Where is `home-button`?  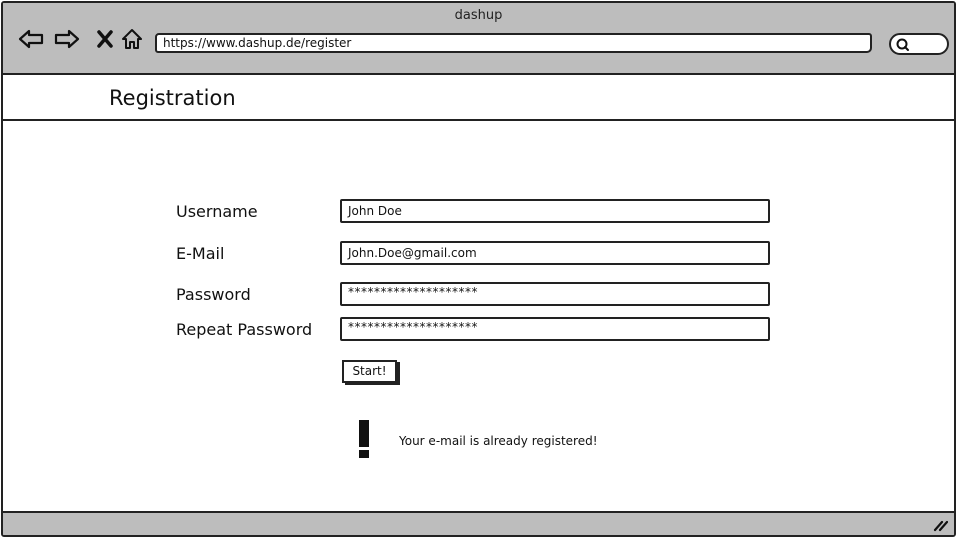 home-button is located at coordinates (132, 39).